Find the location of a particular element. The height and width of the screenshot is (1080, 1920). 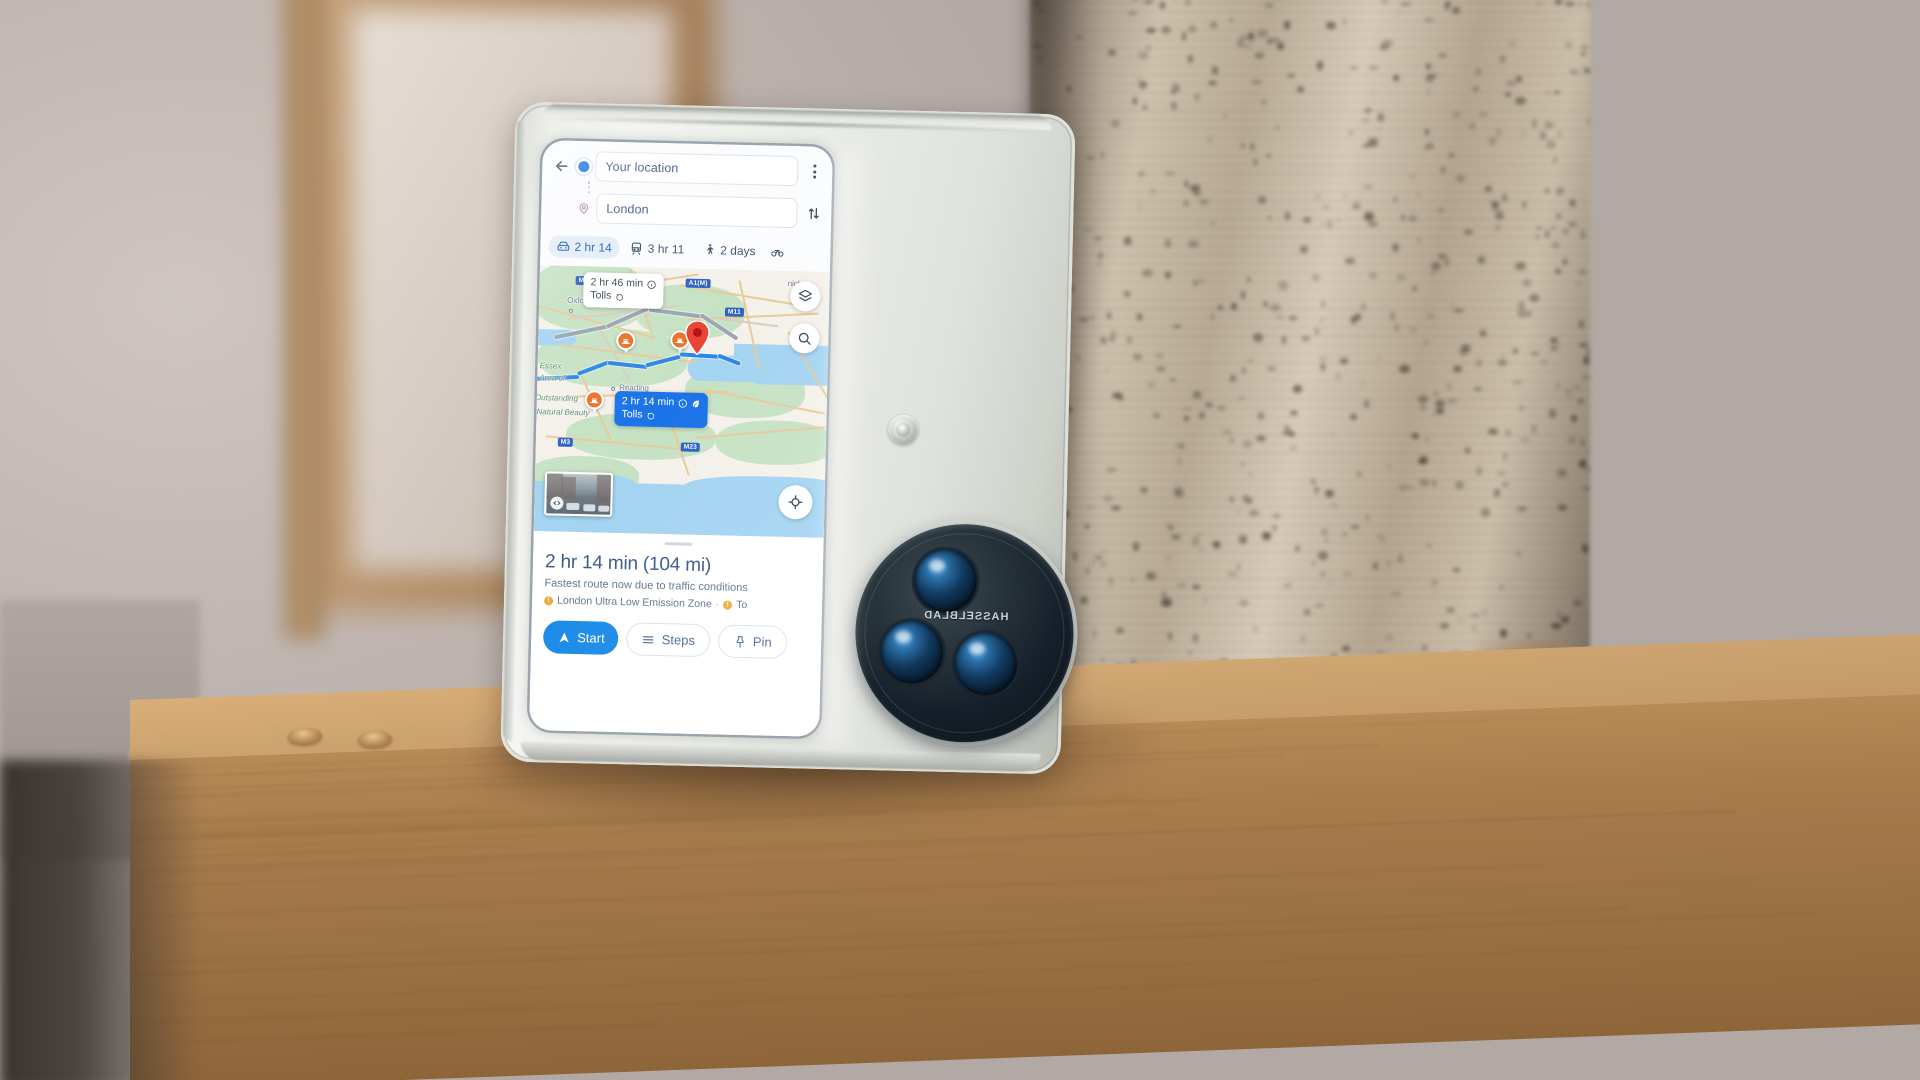

bicycle-icon is located at coordinates (777, 253).